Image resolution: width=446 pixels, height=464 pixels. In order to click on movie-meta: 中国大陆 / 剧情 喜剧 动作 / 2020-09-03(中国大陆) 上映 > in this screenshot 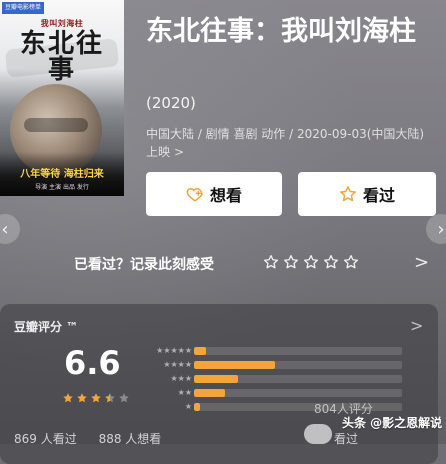, I will do `click(292, 143)`.